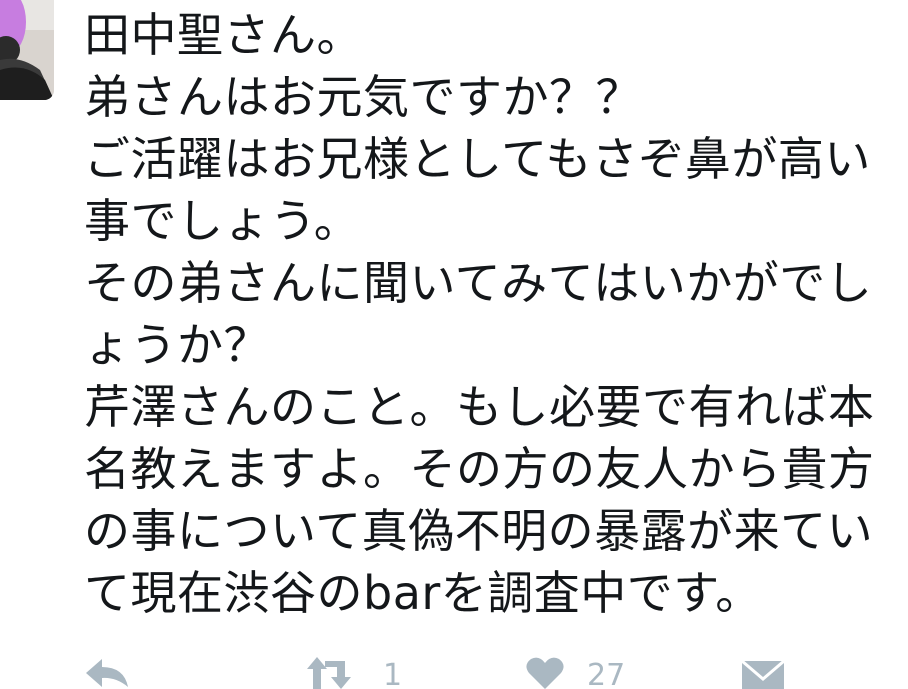 Image resolution: width=908 pixels, height=689 pixels. What do you see at coordinates (329, 673) in the screenshot?
I see `retweet-icon` at bounding box center [329, 673].